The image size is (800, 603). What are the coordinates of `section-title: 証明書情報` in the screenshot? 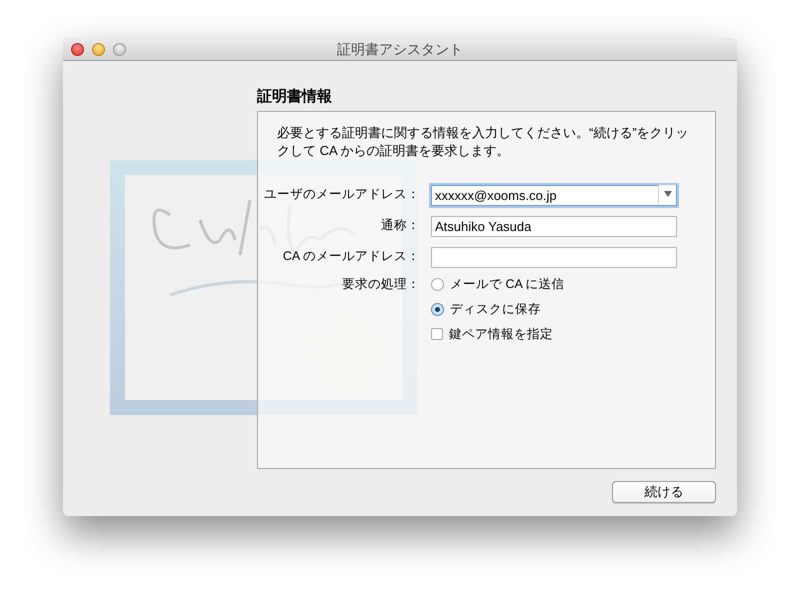 It's located at (295, 97).